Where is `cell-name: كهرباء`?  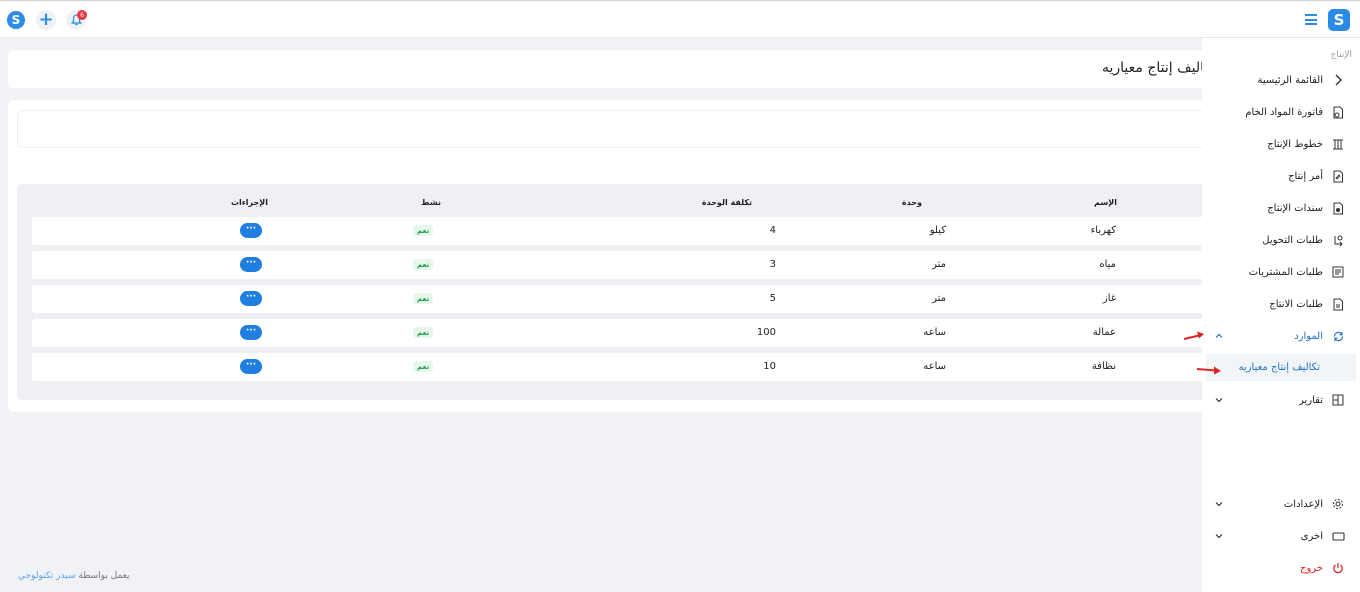
cell-name: كهرباء is located at coordinates (1103, 230).